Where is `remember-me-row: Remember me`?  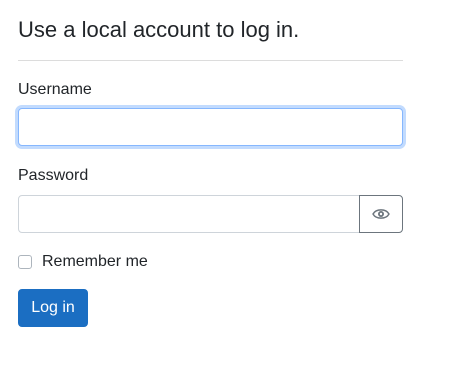 remember-me-row: Remember me is located at coordinates (83, 262).